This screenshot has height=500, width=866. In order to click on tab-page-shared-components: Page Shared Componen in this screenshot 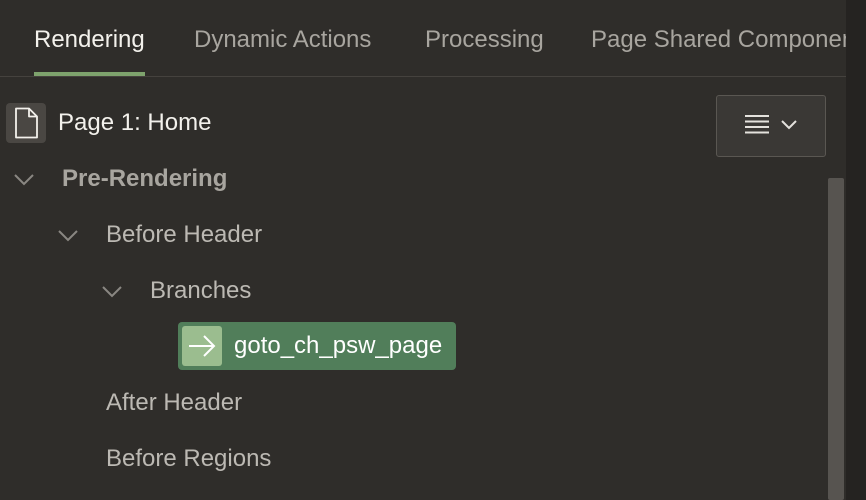, I will do `click(718, 38)`.